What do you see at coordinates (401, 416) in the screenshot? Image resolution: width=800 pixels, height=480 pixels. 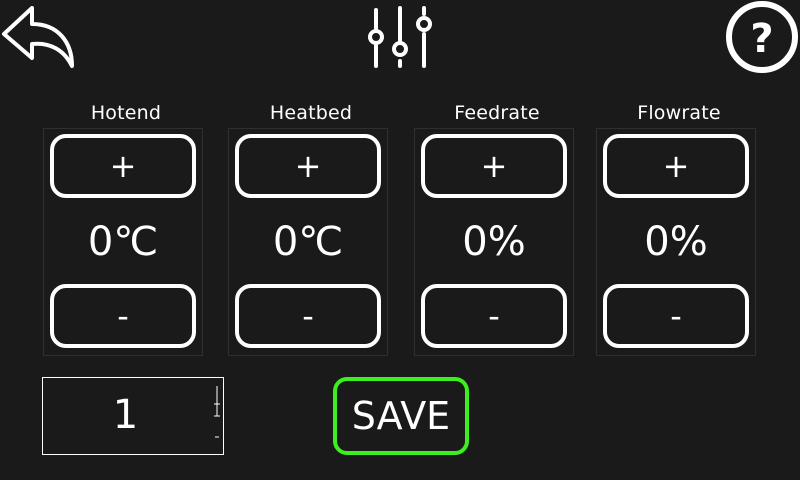 I see `save-button: SAVE` at bounding box center [401, 416].